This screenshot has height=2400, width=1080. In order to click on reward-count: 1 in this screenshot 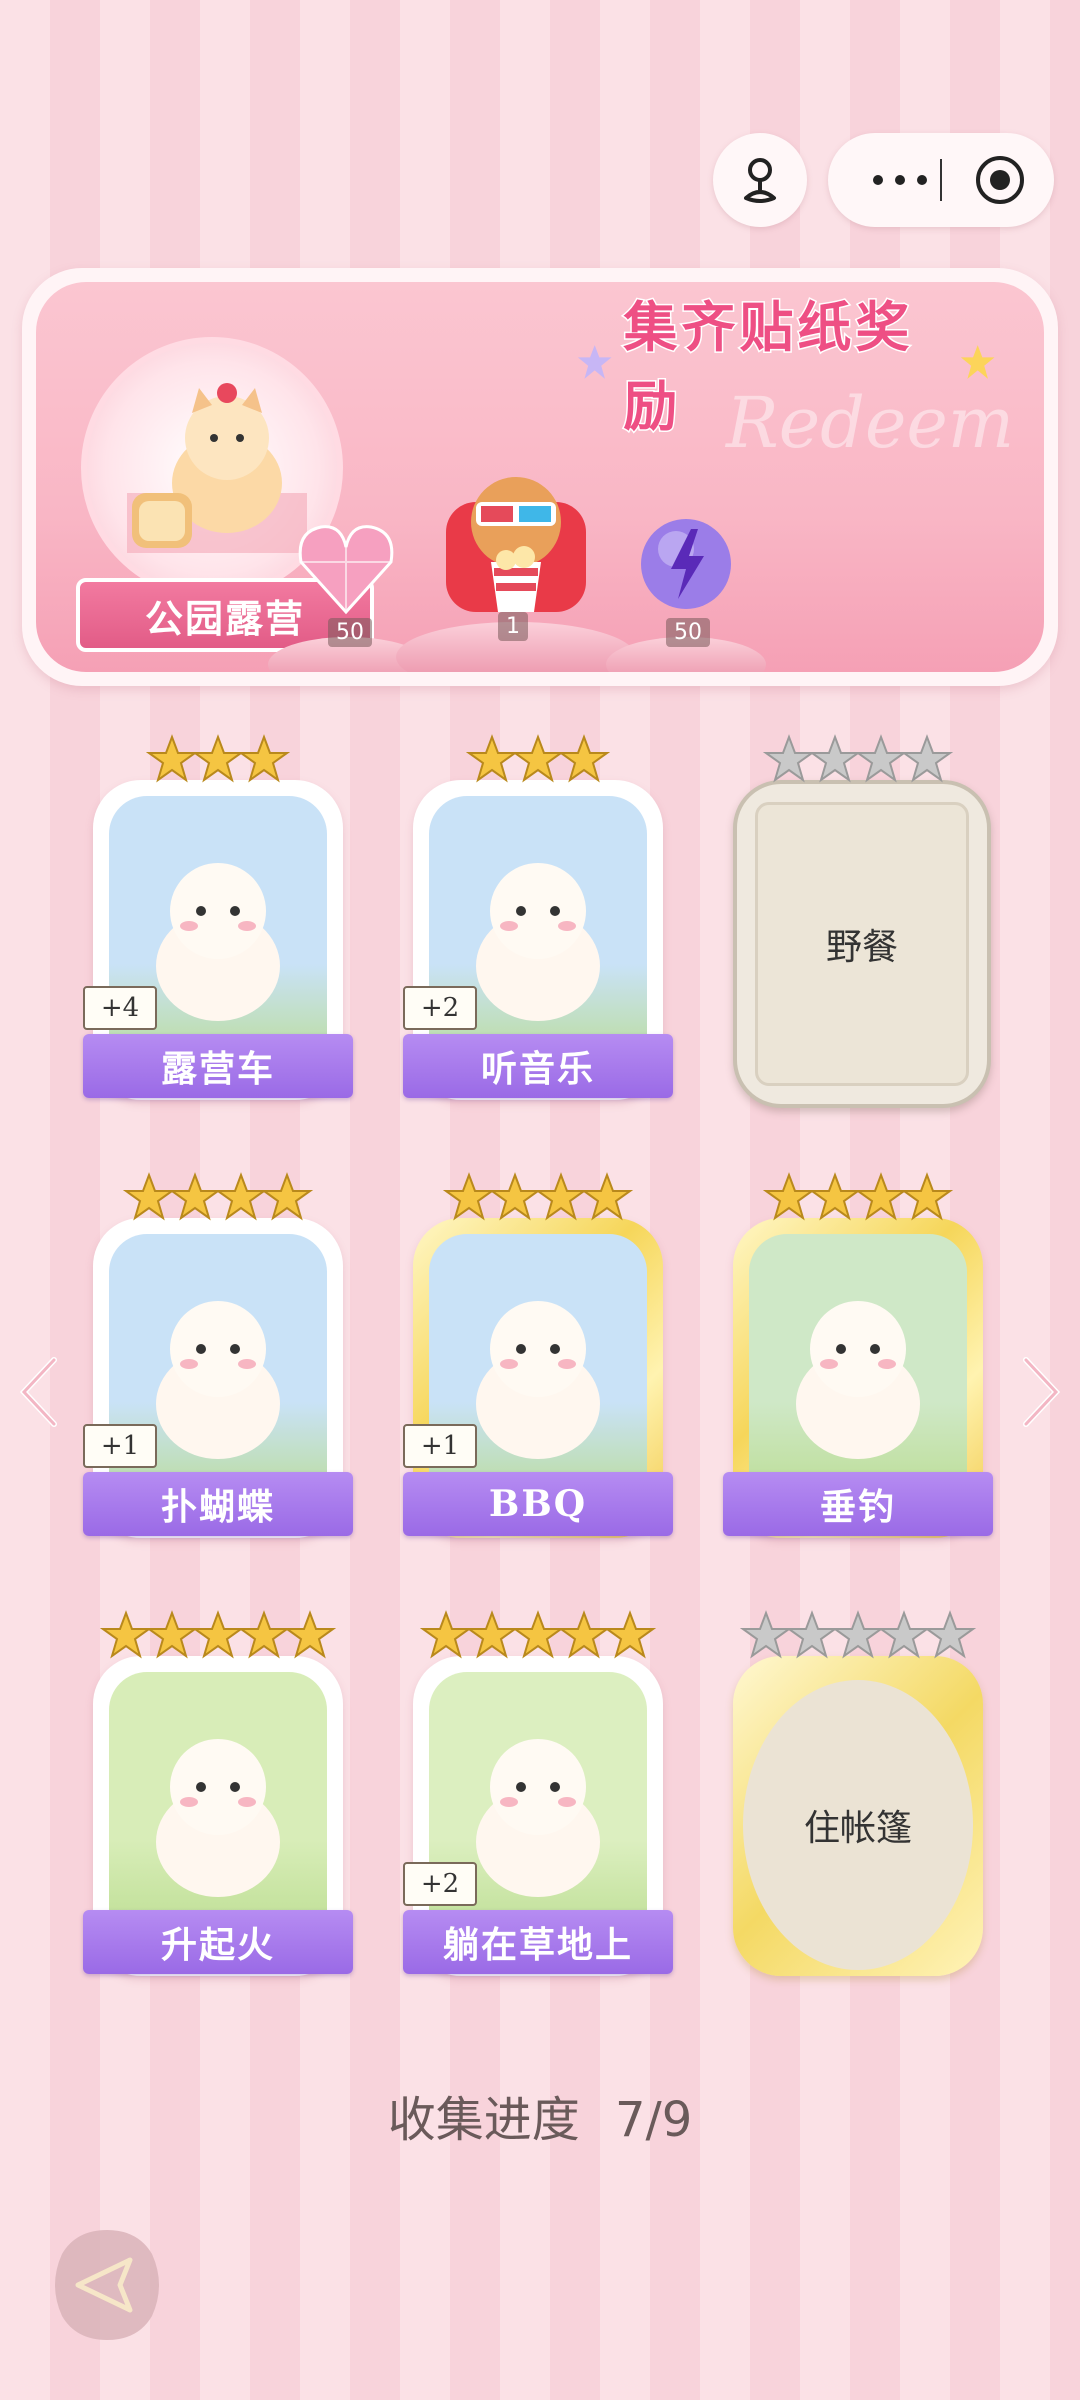, I will do `click(513, 626)`.